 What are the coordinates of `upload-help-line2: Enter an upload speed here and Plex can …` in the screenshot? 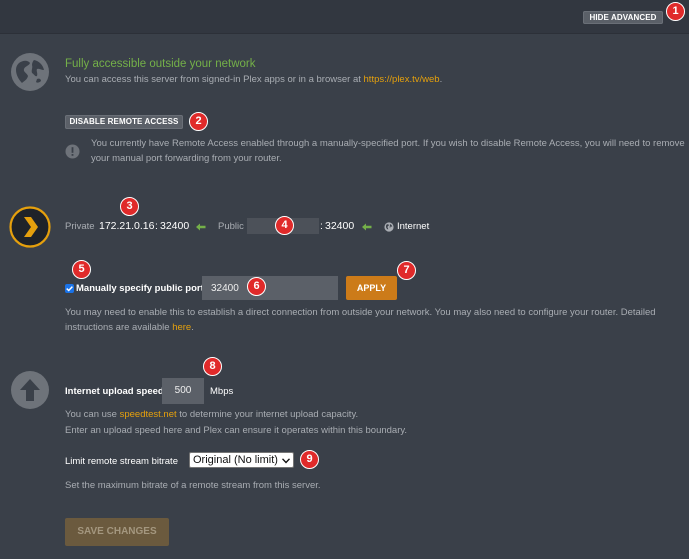 It's located at (236, 430).